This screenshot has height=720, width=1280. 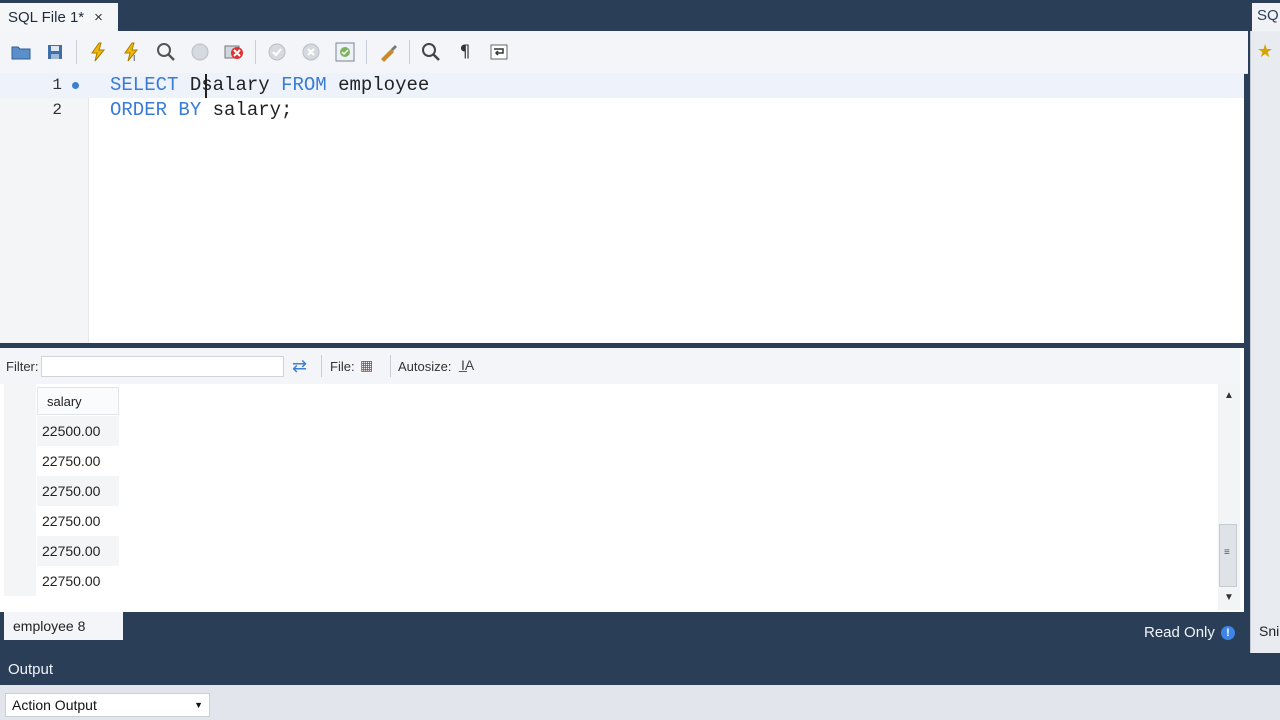 What do you see at coordinates (378, 85) in the screenshot?
I see `code-fragment: employee` at bounding box center [378, 85].